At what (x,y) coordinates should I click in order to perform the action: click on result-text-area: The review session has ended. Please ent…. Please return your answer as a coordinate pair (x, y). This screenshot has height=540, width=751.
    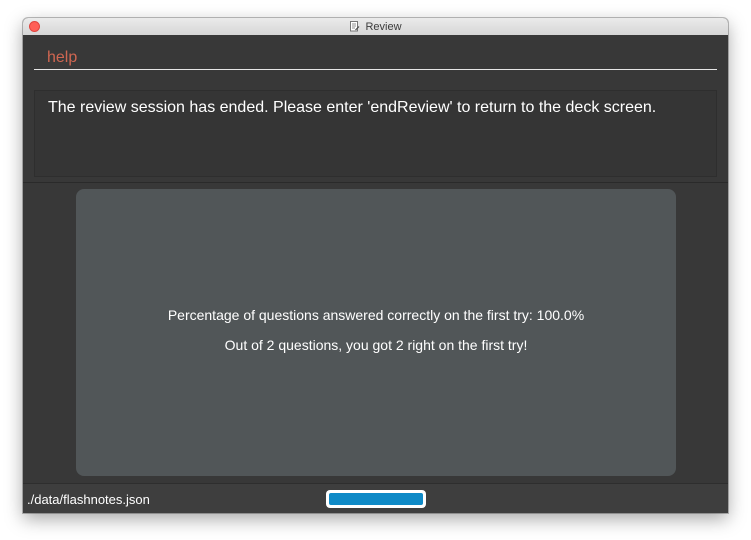
    Looking at the image, I should click on (375, 133).